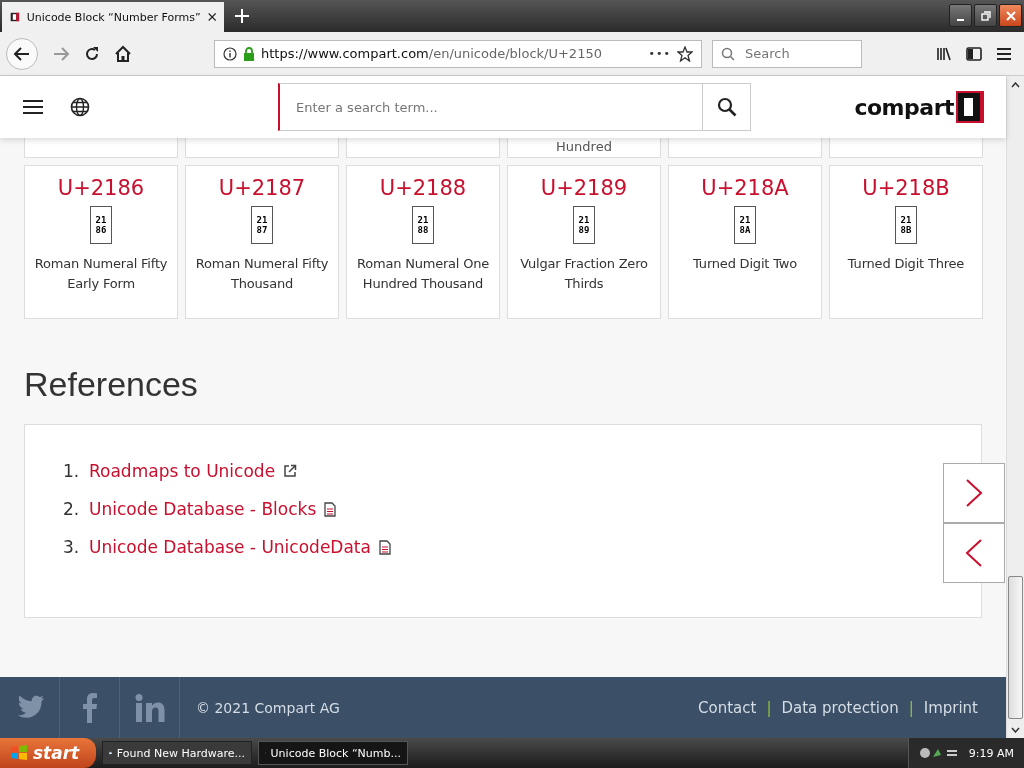 This screenshot has height=768, width=1024. What do you see at coordinates (906, 188) in the screenshot?
I see `code-point: U+218B` at bounding box center [906, 188].